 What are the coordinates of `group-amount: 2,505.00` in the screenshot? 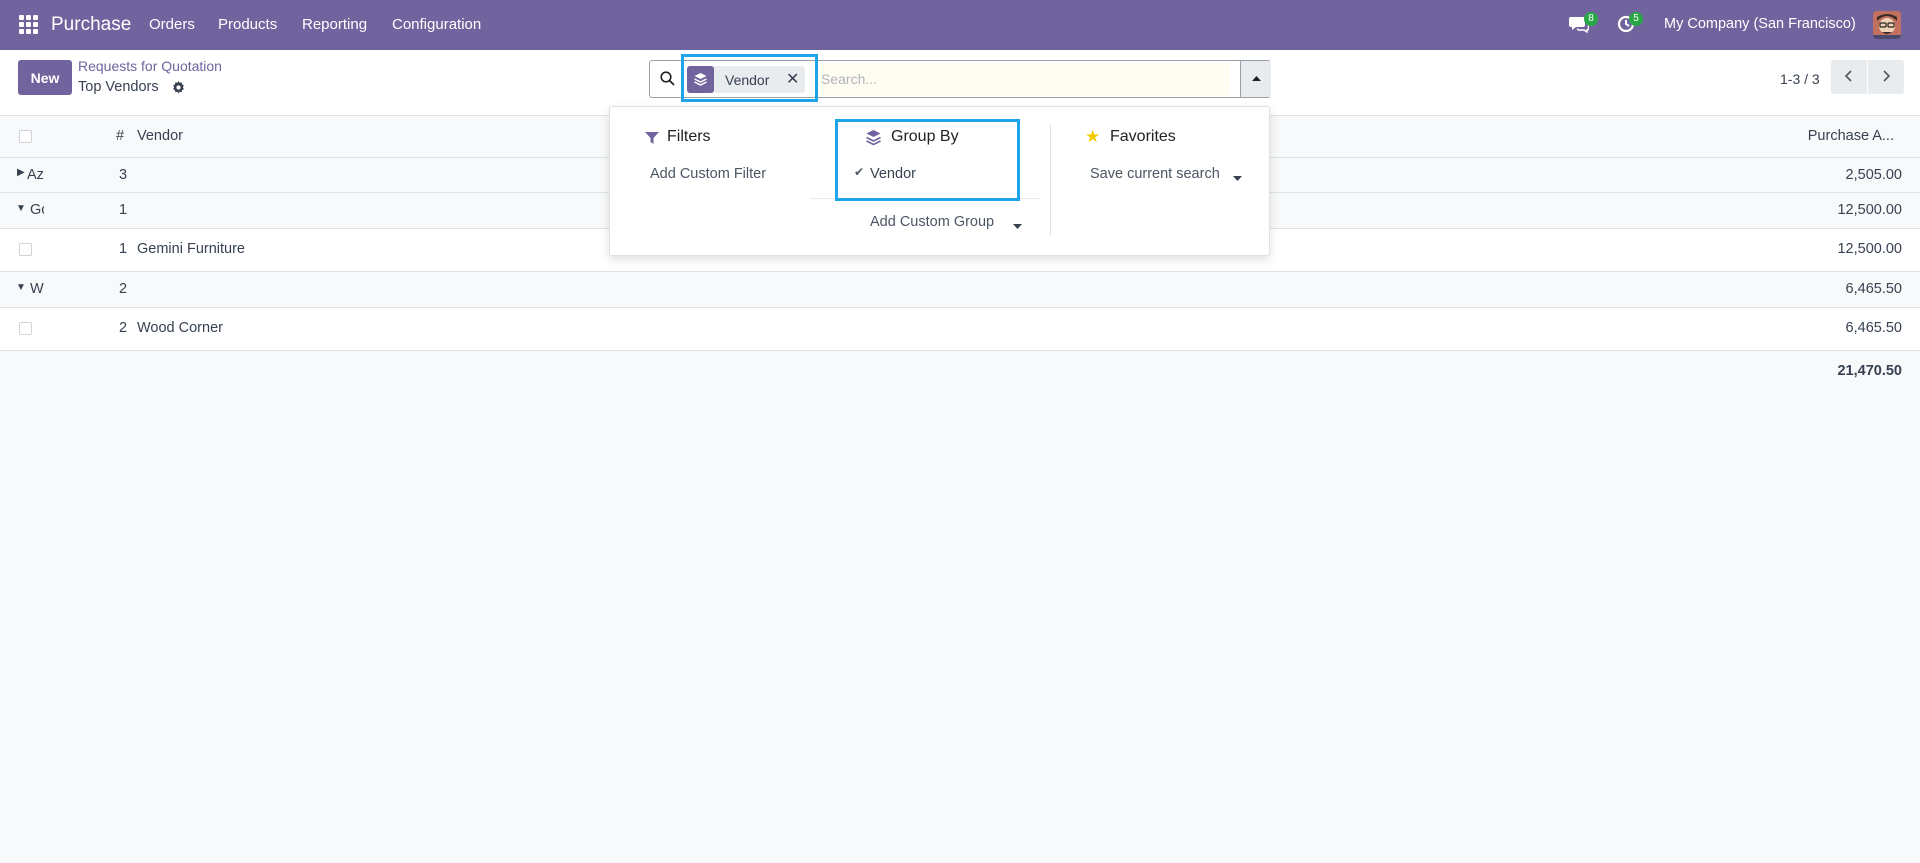 It's located at (1873, 175).